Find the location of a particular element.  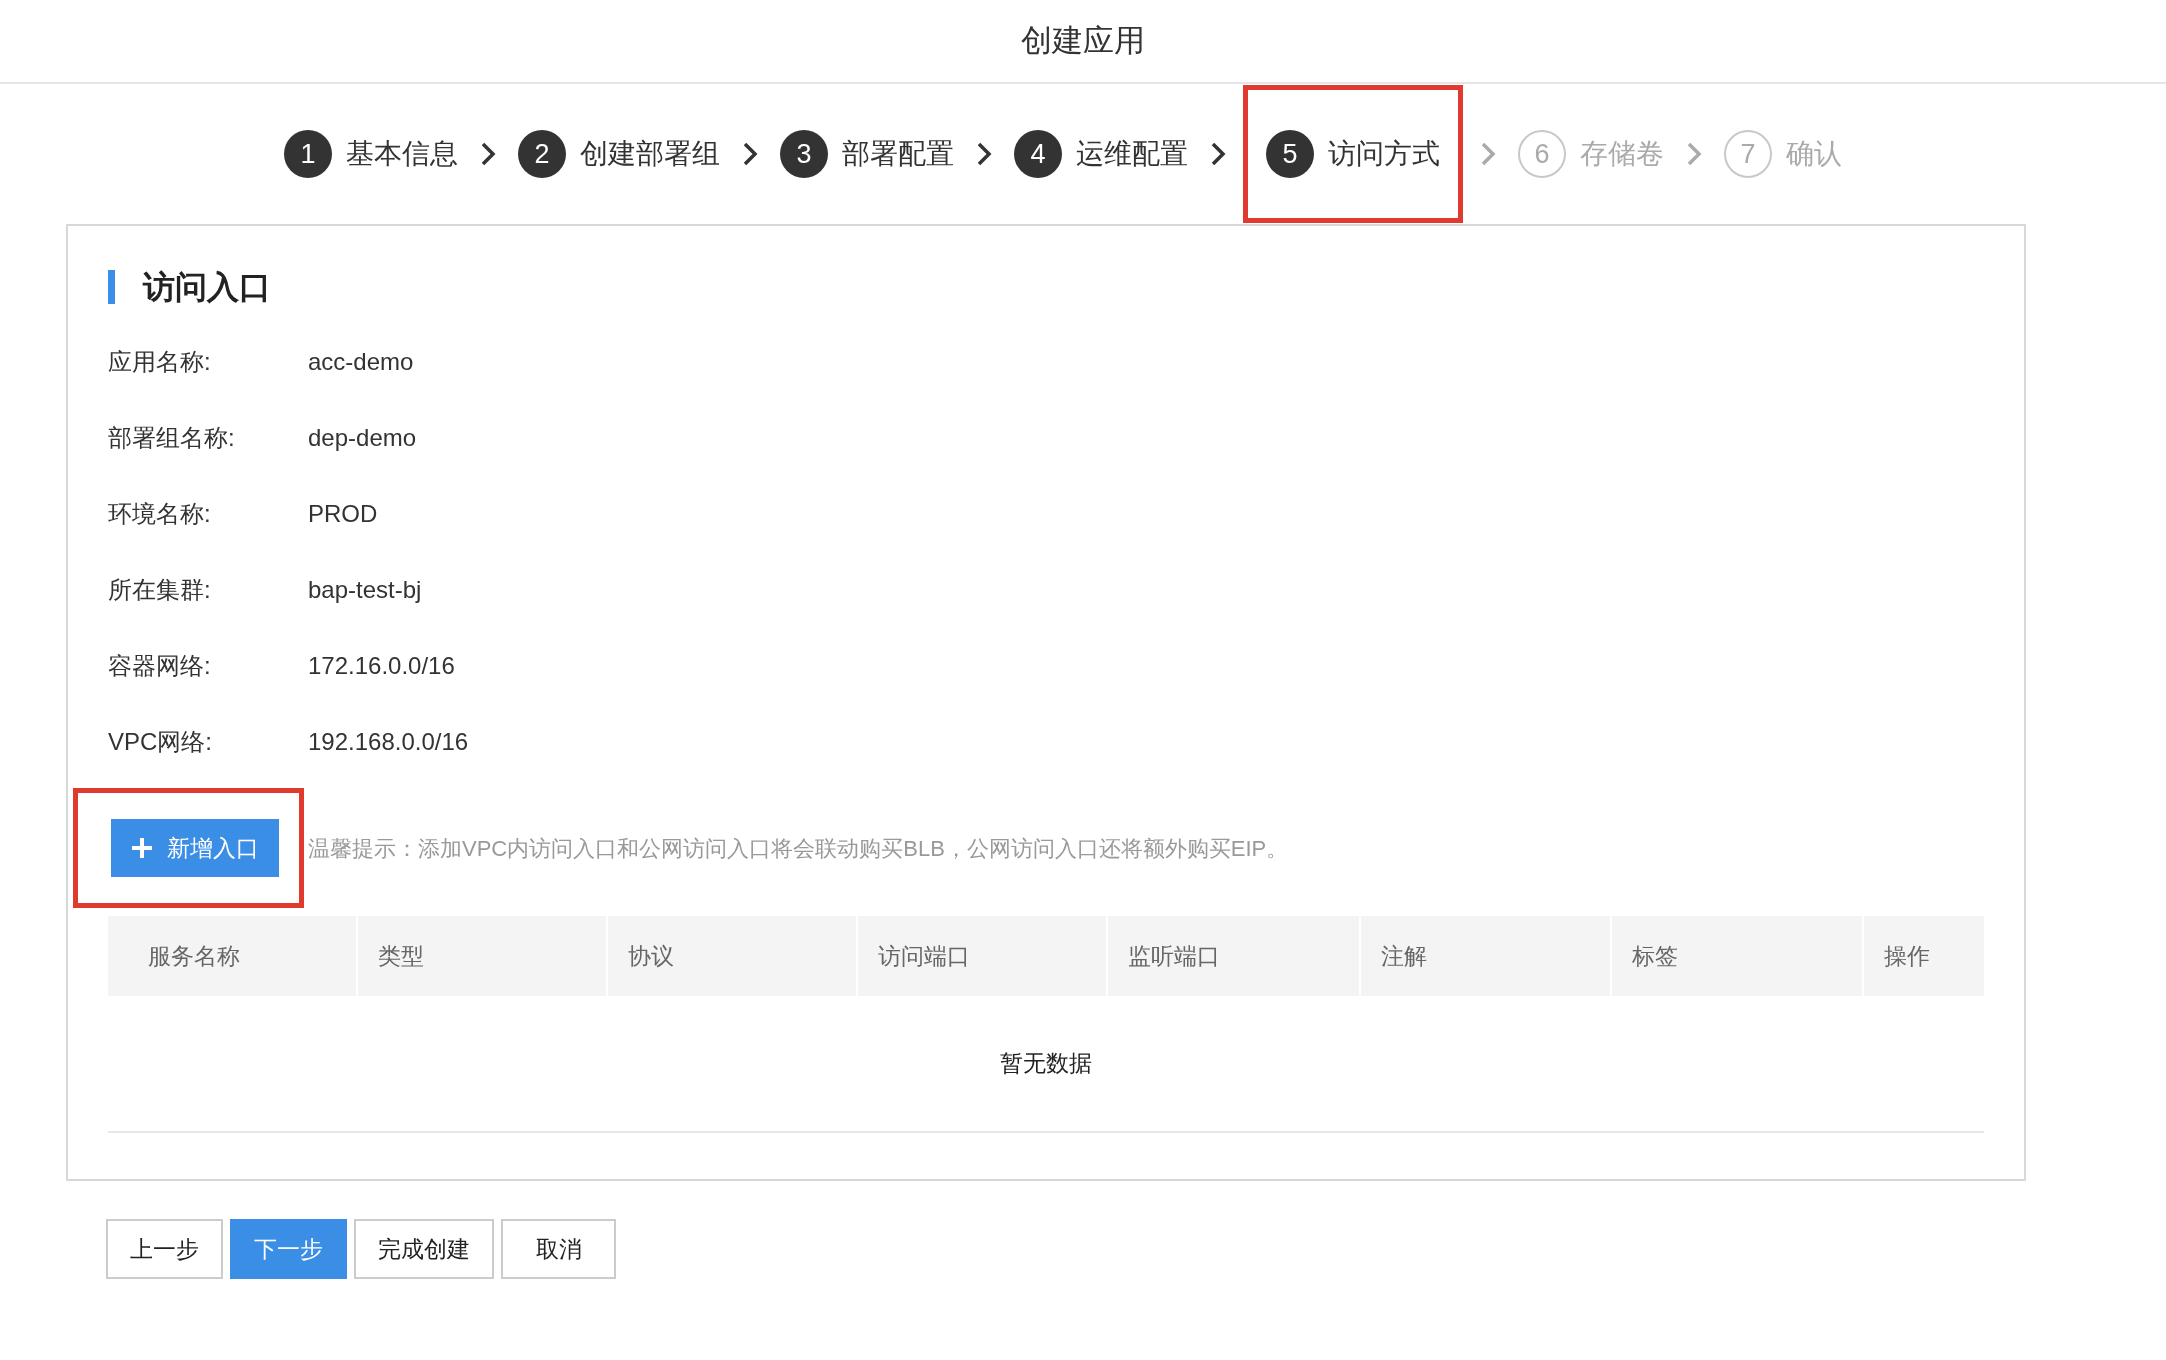

wizard-step: 3 部署配置 is located at coordinates (867, 154).